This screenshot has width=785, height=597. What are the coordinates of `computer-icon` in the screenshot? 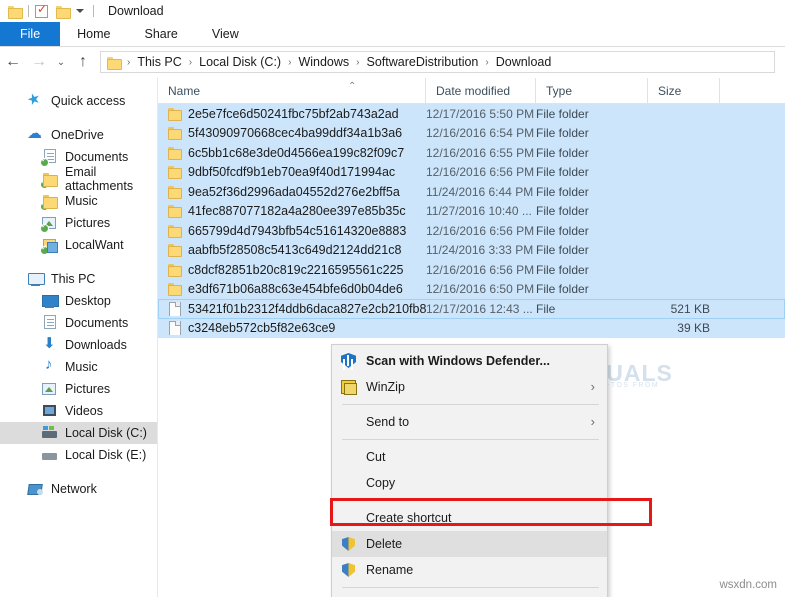 It's located at (36, 279).